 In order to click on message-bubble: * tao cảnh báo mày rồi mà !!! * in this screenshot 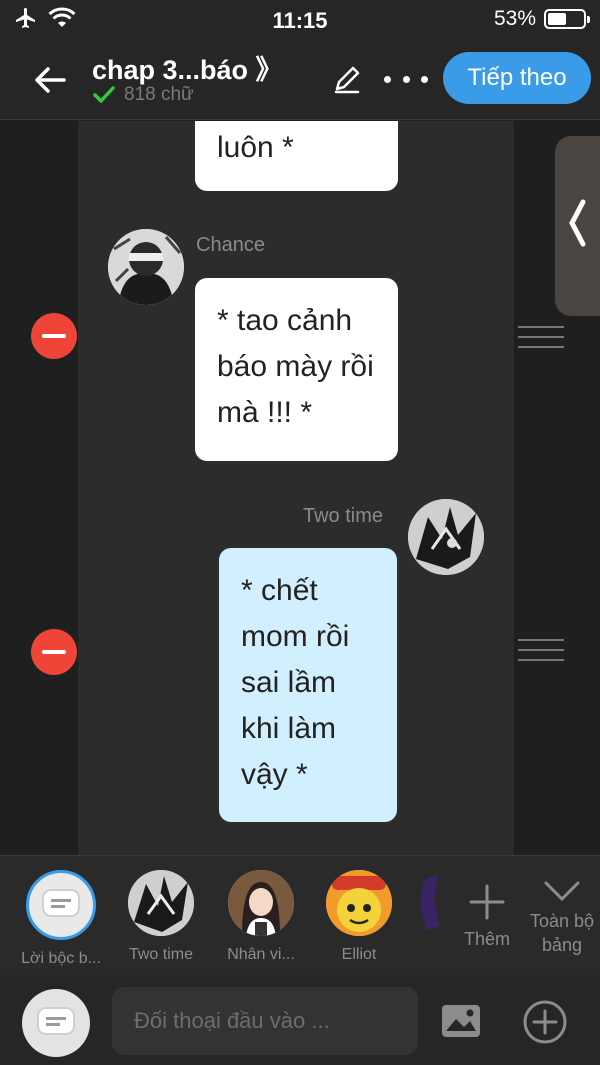, I will do `click(296, 369)`.